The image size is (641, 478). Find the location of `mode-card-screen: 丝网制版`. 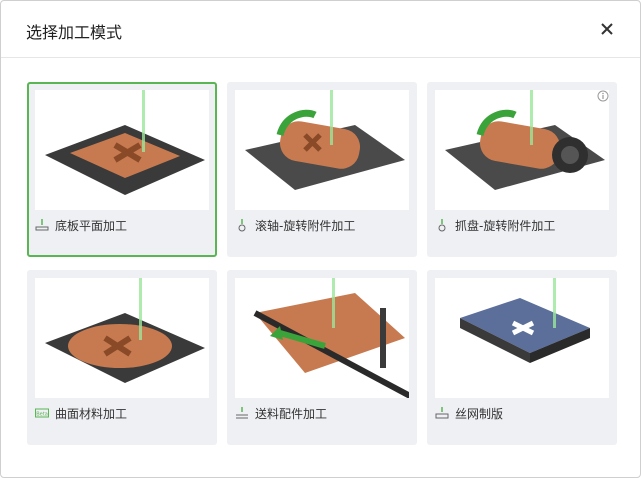

mode-card-screen: 丝网制版 is located at coordinates (522, 357).